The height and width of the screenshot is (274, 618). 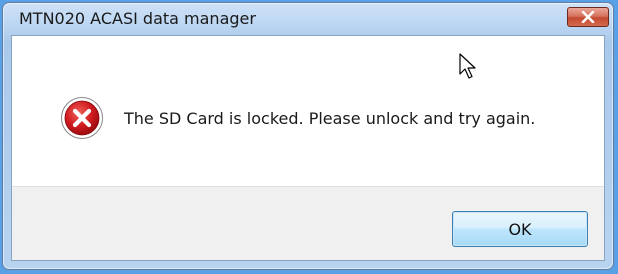 I want to click on close-icon, so click(x=588, y=17).